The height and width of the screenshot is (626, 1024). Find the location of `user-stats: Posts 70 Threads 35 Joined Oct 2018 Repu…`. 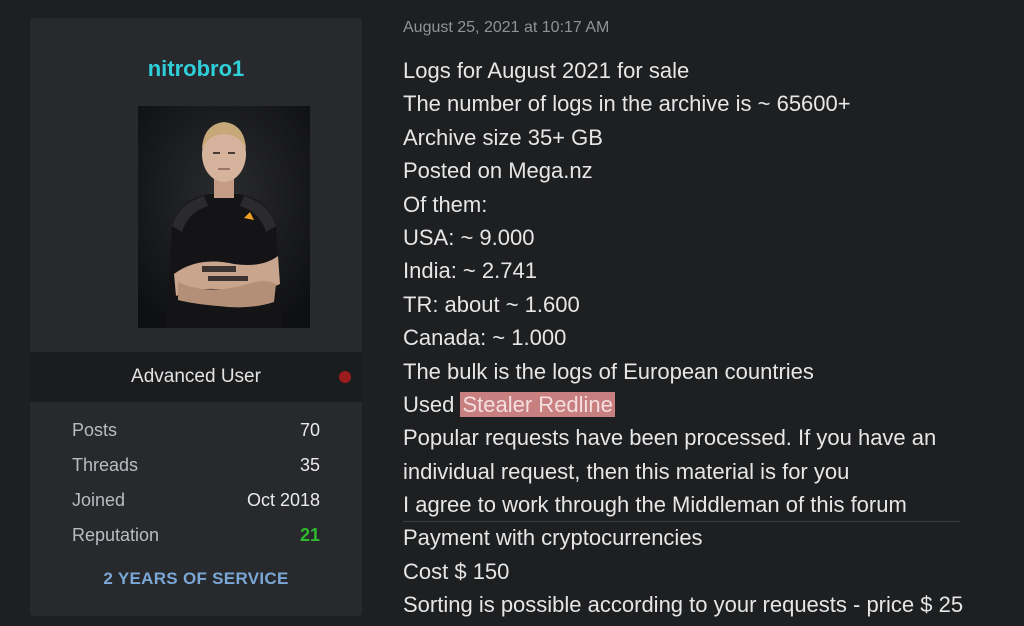

user-stats: Posts 70 Threads 35 Joined Oct 2018 Repu… is located at coordinates (196, 488).